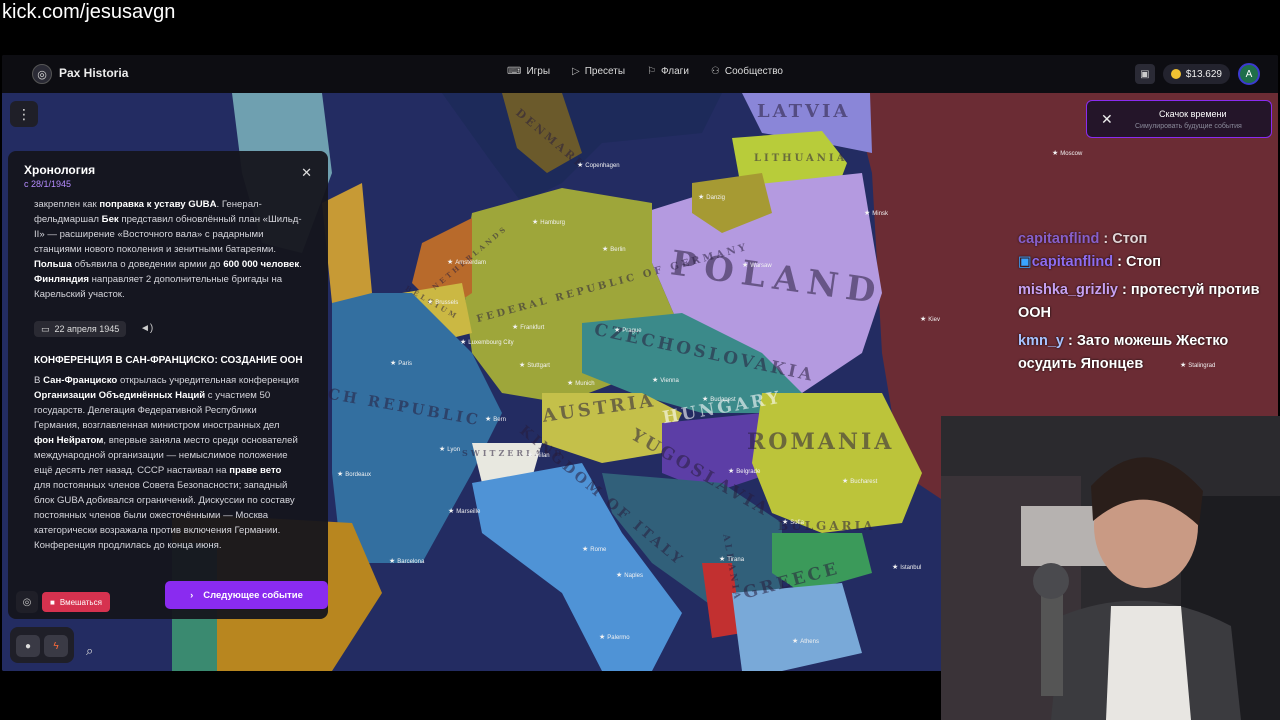 This screenshot has height=720, width=1280. What do you see at coordinates (464, 511) in the screenshot?
I see `city-marseille: Marseille` at bounding box center [464, 511].